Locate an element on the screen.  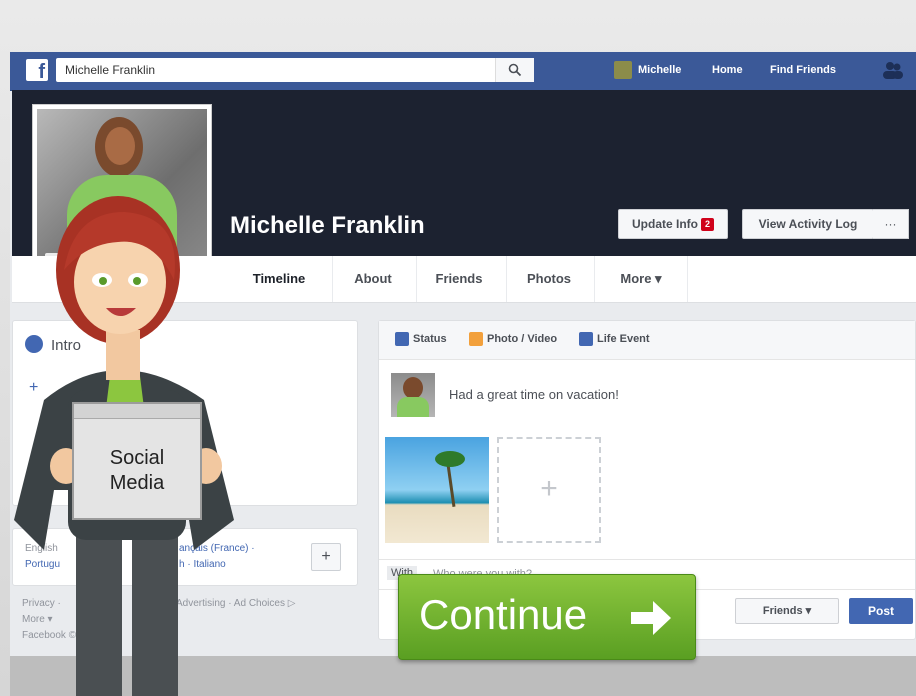
more-options-button: ··· is located at coordinates (891, 224).